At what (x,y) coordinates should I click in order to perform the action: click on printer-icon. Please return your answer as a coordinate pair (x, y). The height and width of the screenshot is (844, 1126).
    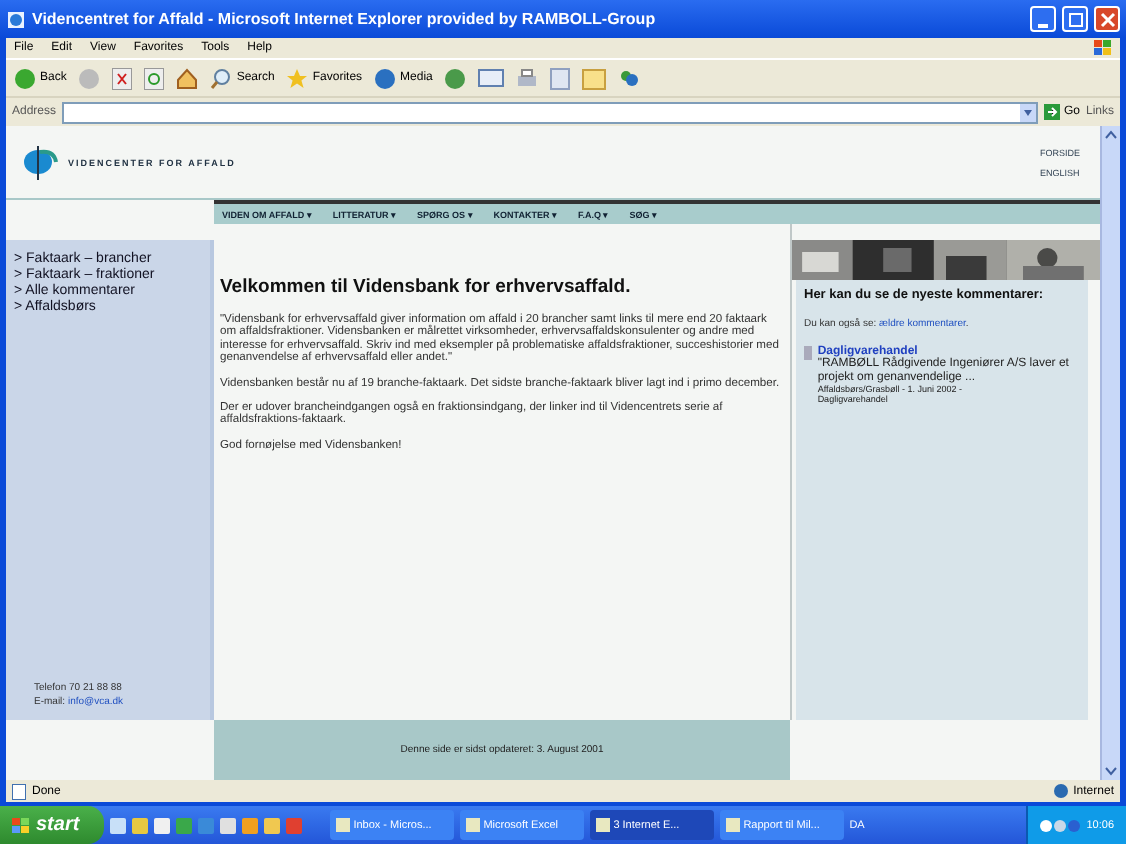
    Looking at the image, I should click on (527, 78).